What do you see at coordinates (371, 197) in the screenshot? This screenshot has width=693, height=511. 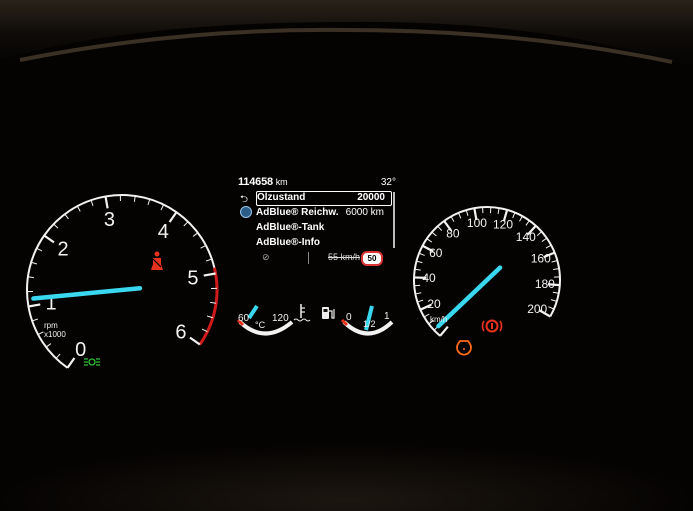 I see `menu-item-value: 20000` at bounding box center [371, 197].